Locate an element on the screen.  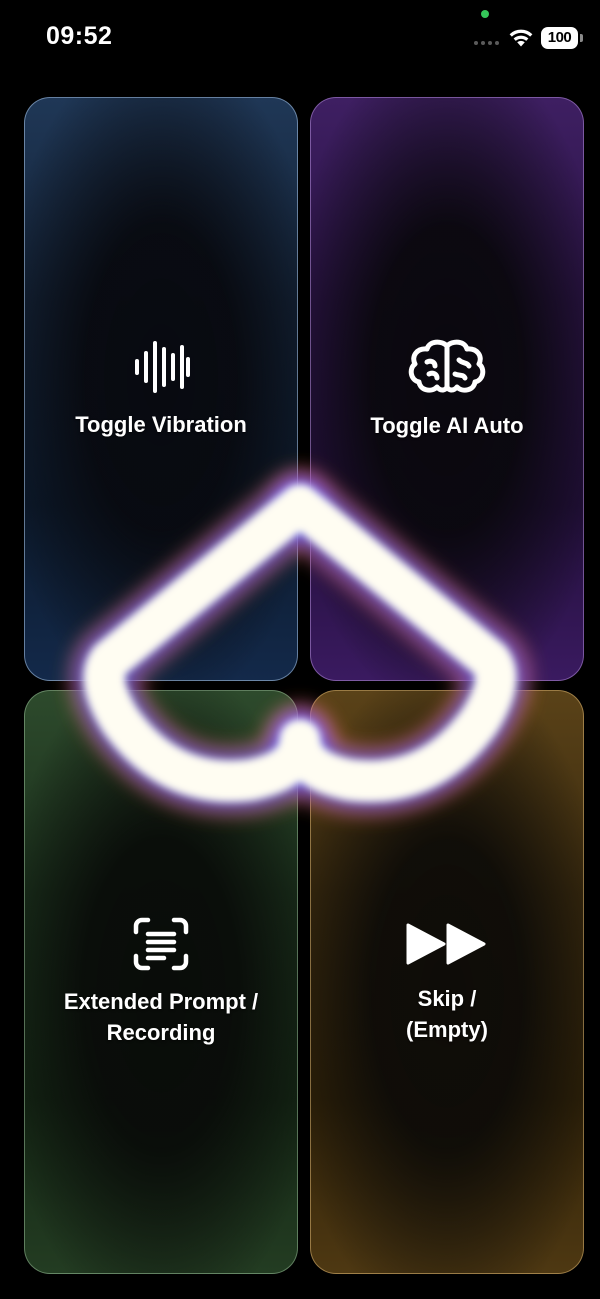
skip-empty-label: Skip / (Empty) is located at coordinates (447, 1014).